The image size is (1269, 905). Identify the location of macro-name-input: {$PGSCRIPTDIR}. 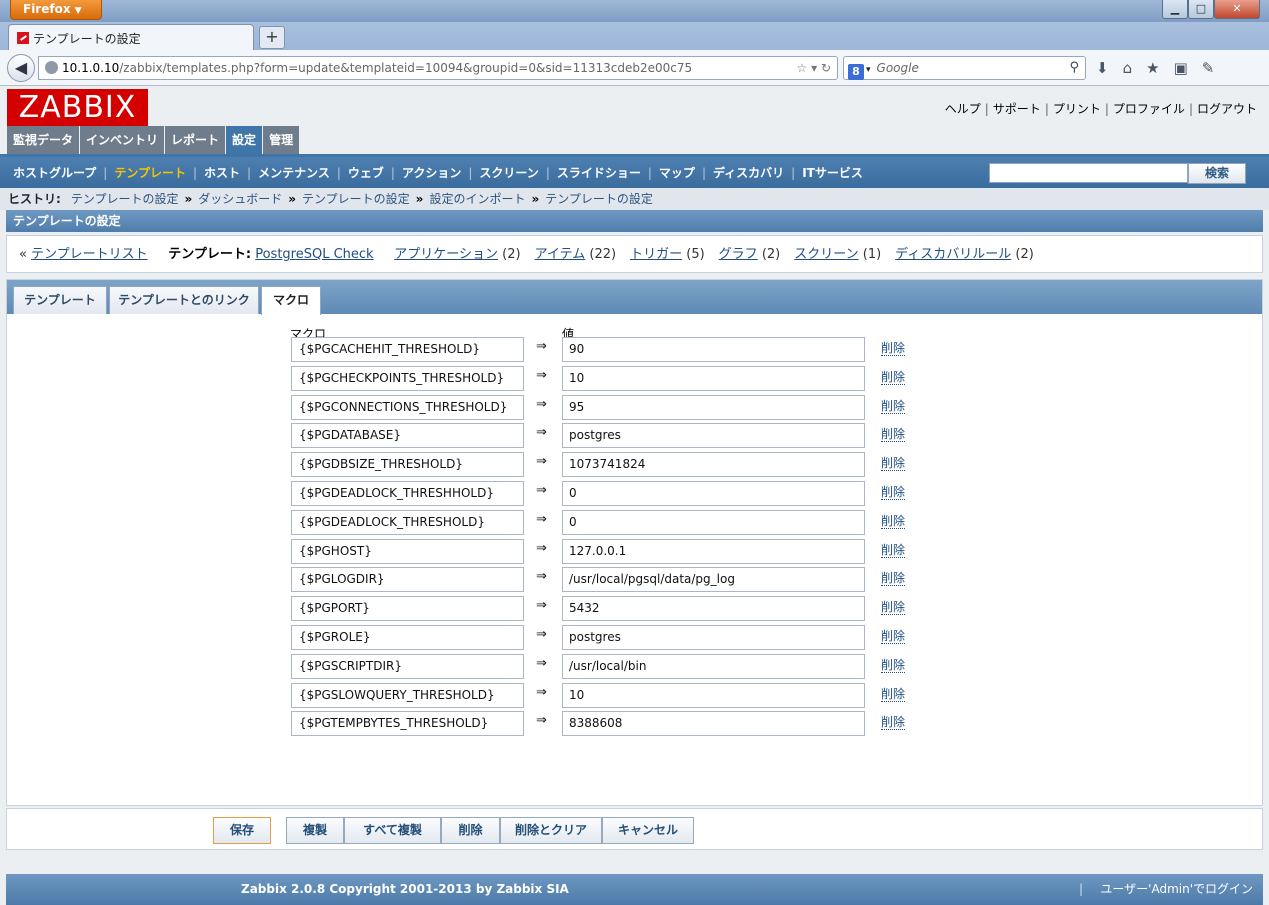
(407, 666).